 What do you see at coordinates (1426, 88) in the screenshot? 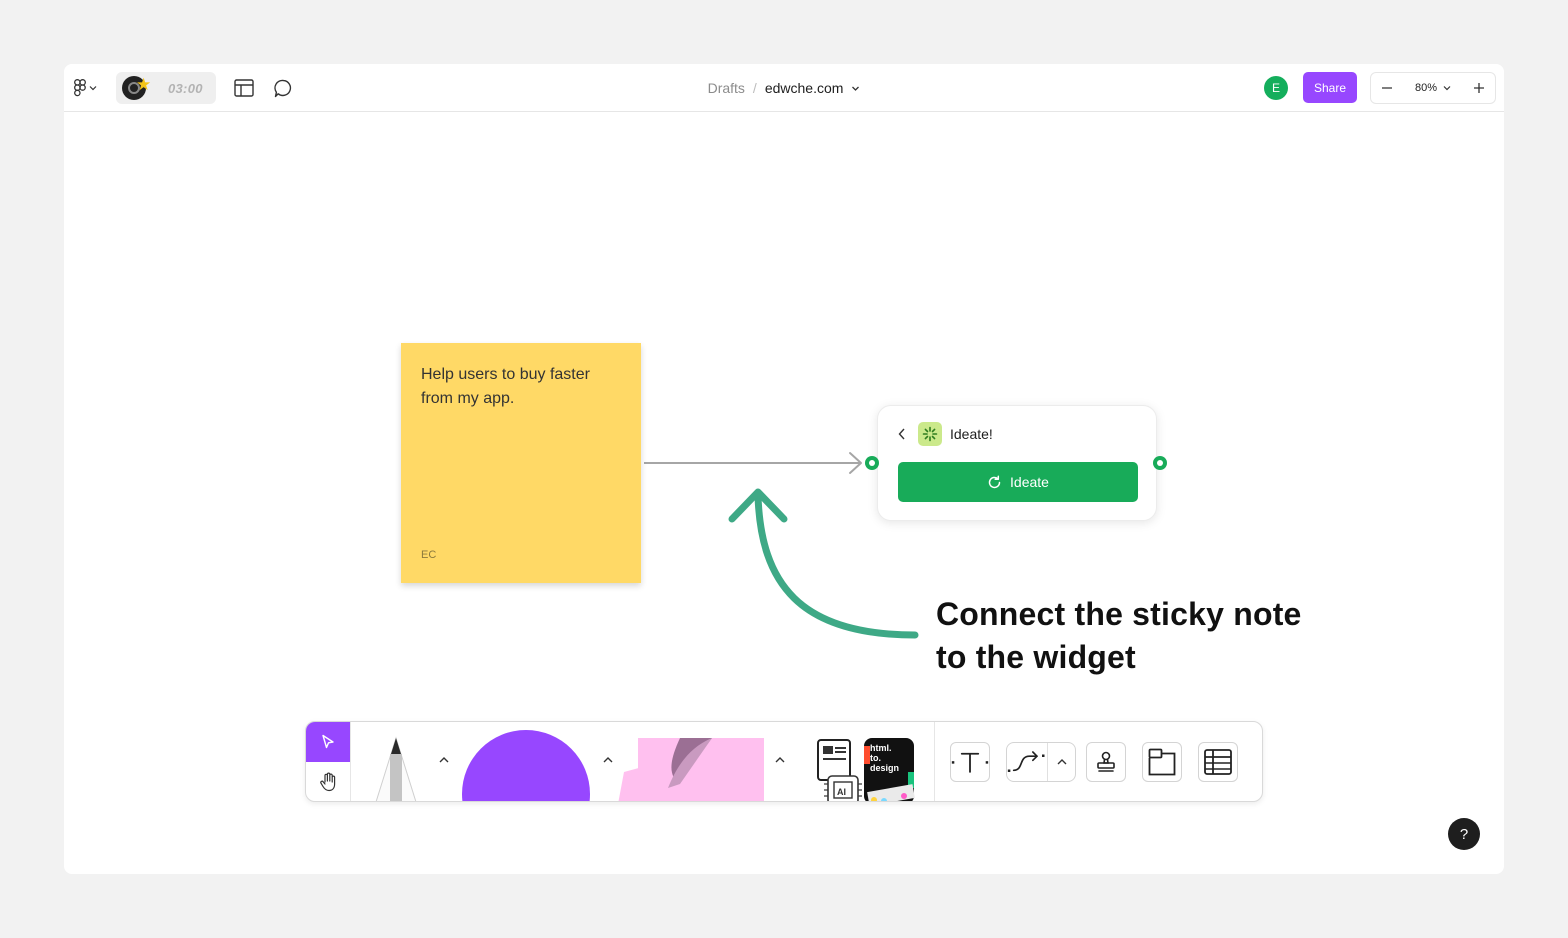
I see `zoom-level-value: 80%` at bounding box center [1426, 88].